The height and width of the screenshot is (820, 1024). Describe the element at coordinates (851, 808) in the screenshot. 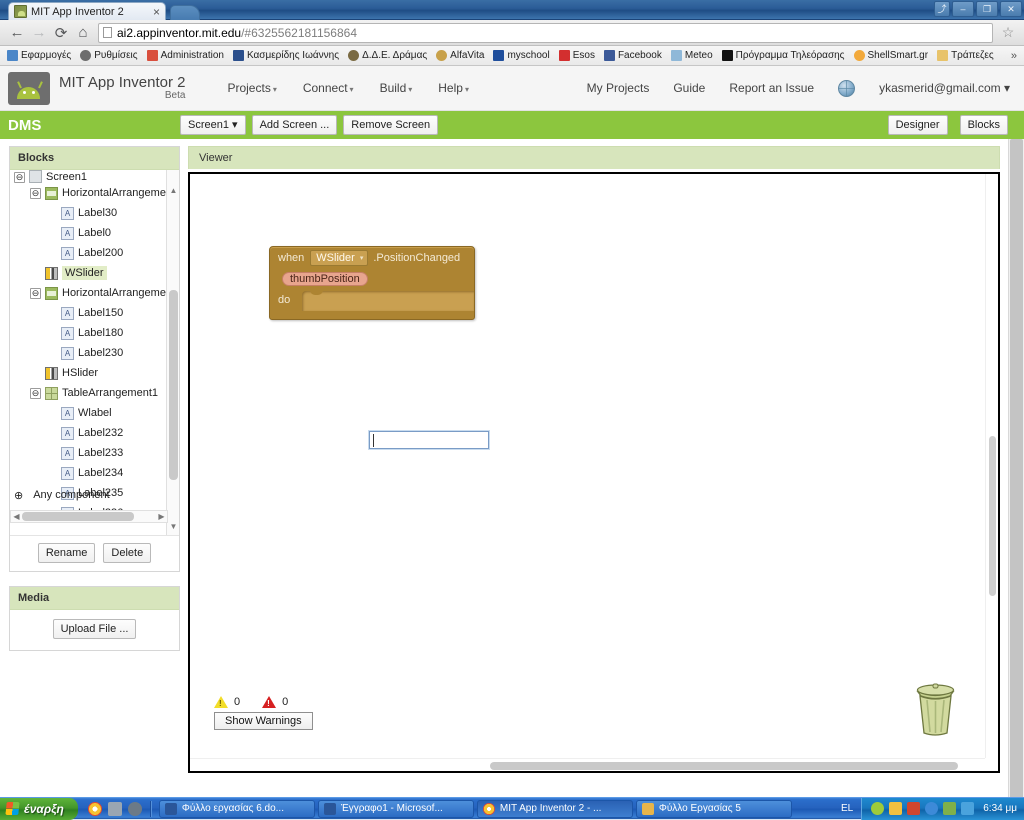

I see `language-indicator: EL` at that location.